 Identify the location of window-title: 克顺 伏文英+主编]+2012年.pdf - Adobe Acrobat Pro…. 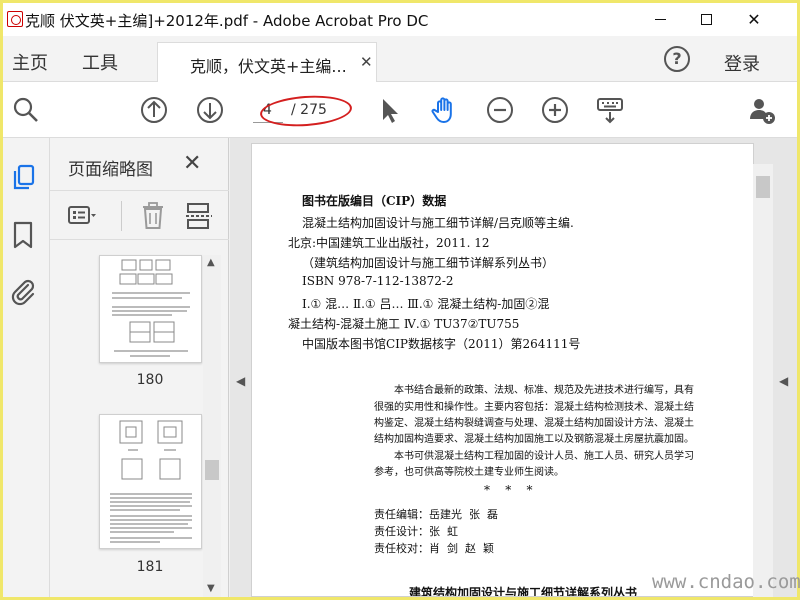
(227, 21).